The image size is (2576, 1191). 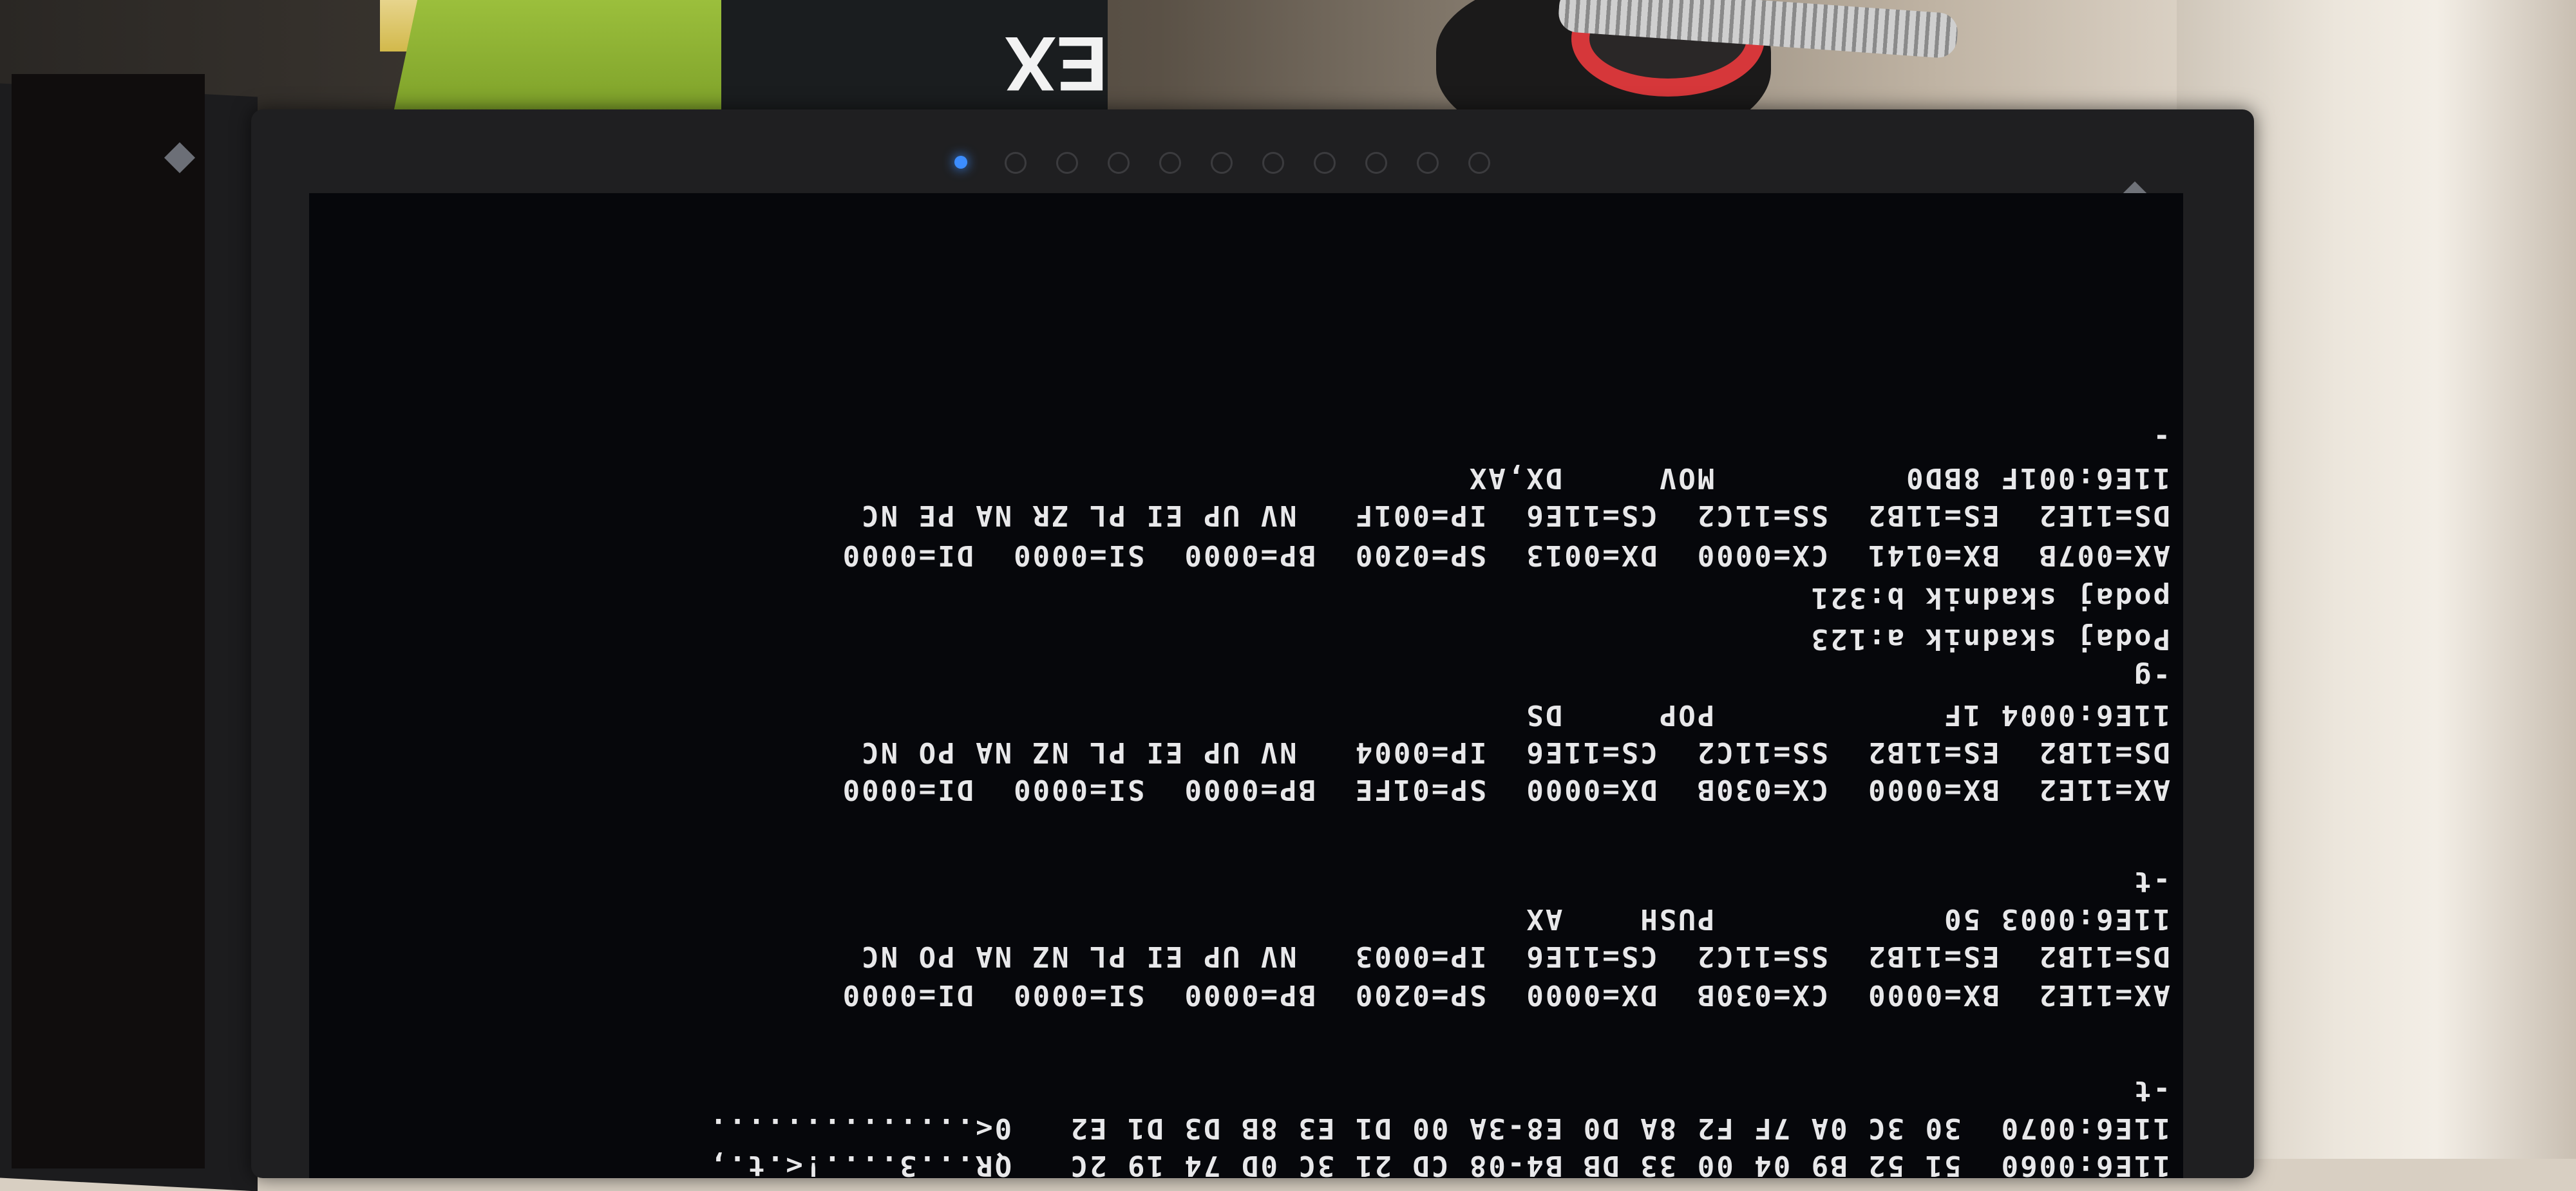 I want to click on command-line: -g, so click(x=2151, y=677).